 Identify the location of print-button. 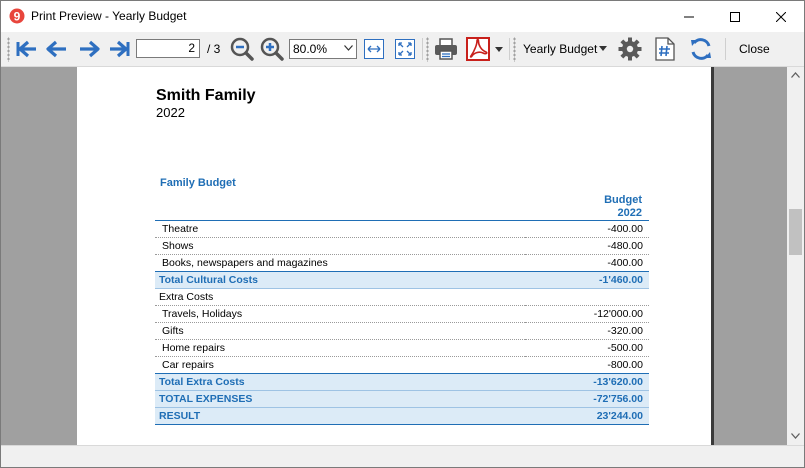
(446, 49).